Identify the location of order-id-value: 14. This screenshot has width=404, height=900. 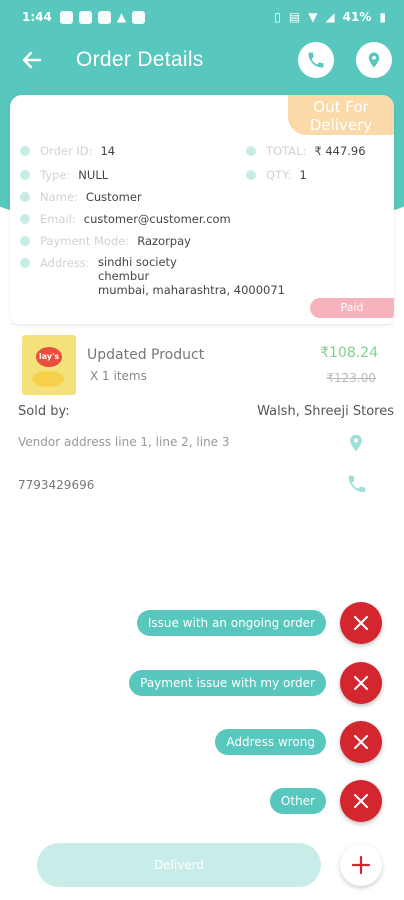
(108, 151).